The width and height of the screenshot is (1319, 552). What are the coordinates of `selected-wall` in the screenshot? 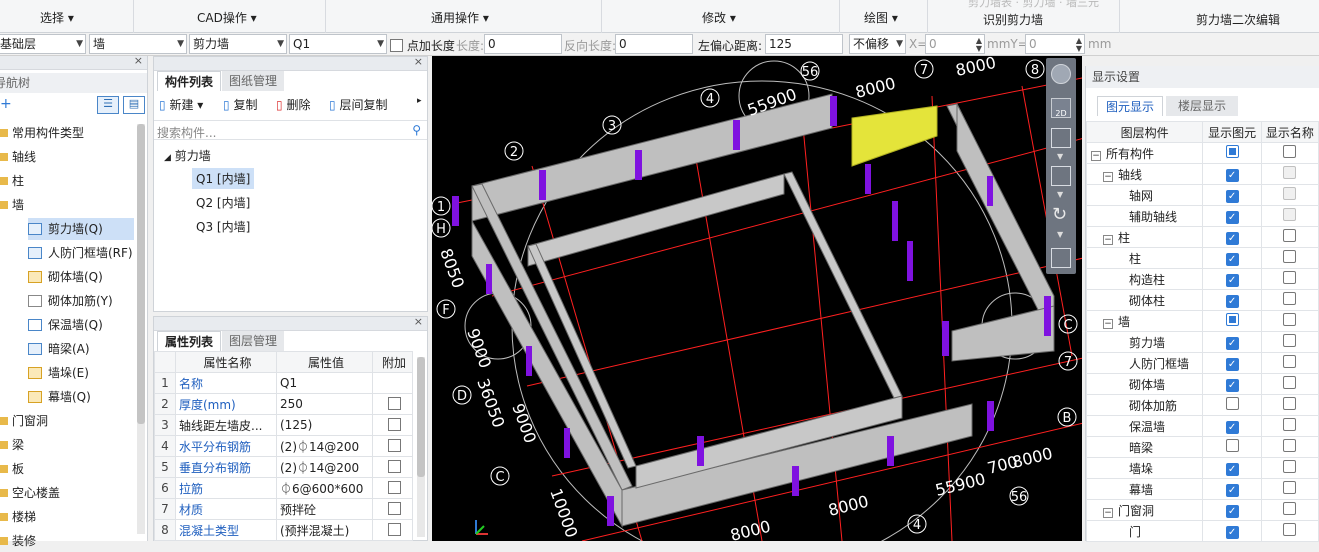 It's located at (894, 136).